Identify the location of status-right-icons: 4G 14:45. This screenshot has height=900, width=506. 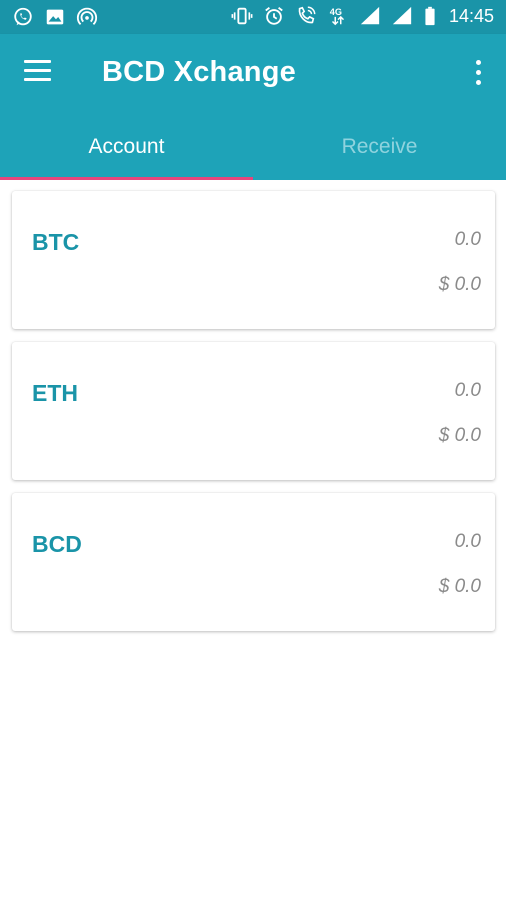
(362, 16).